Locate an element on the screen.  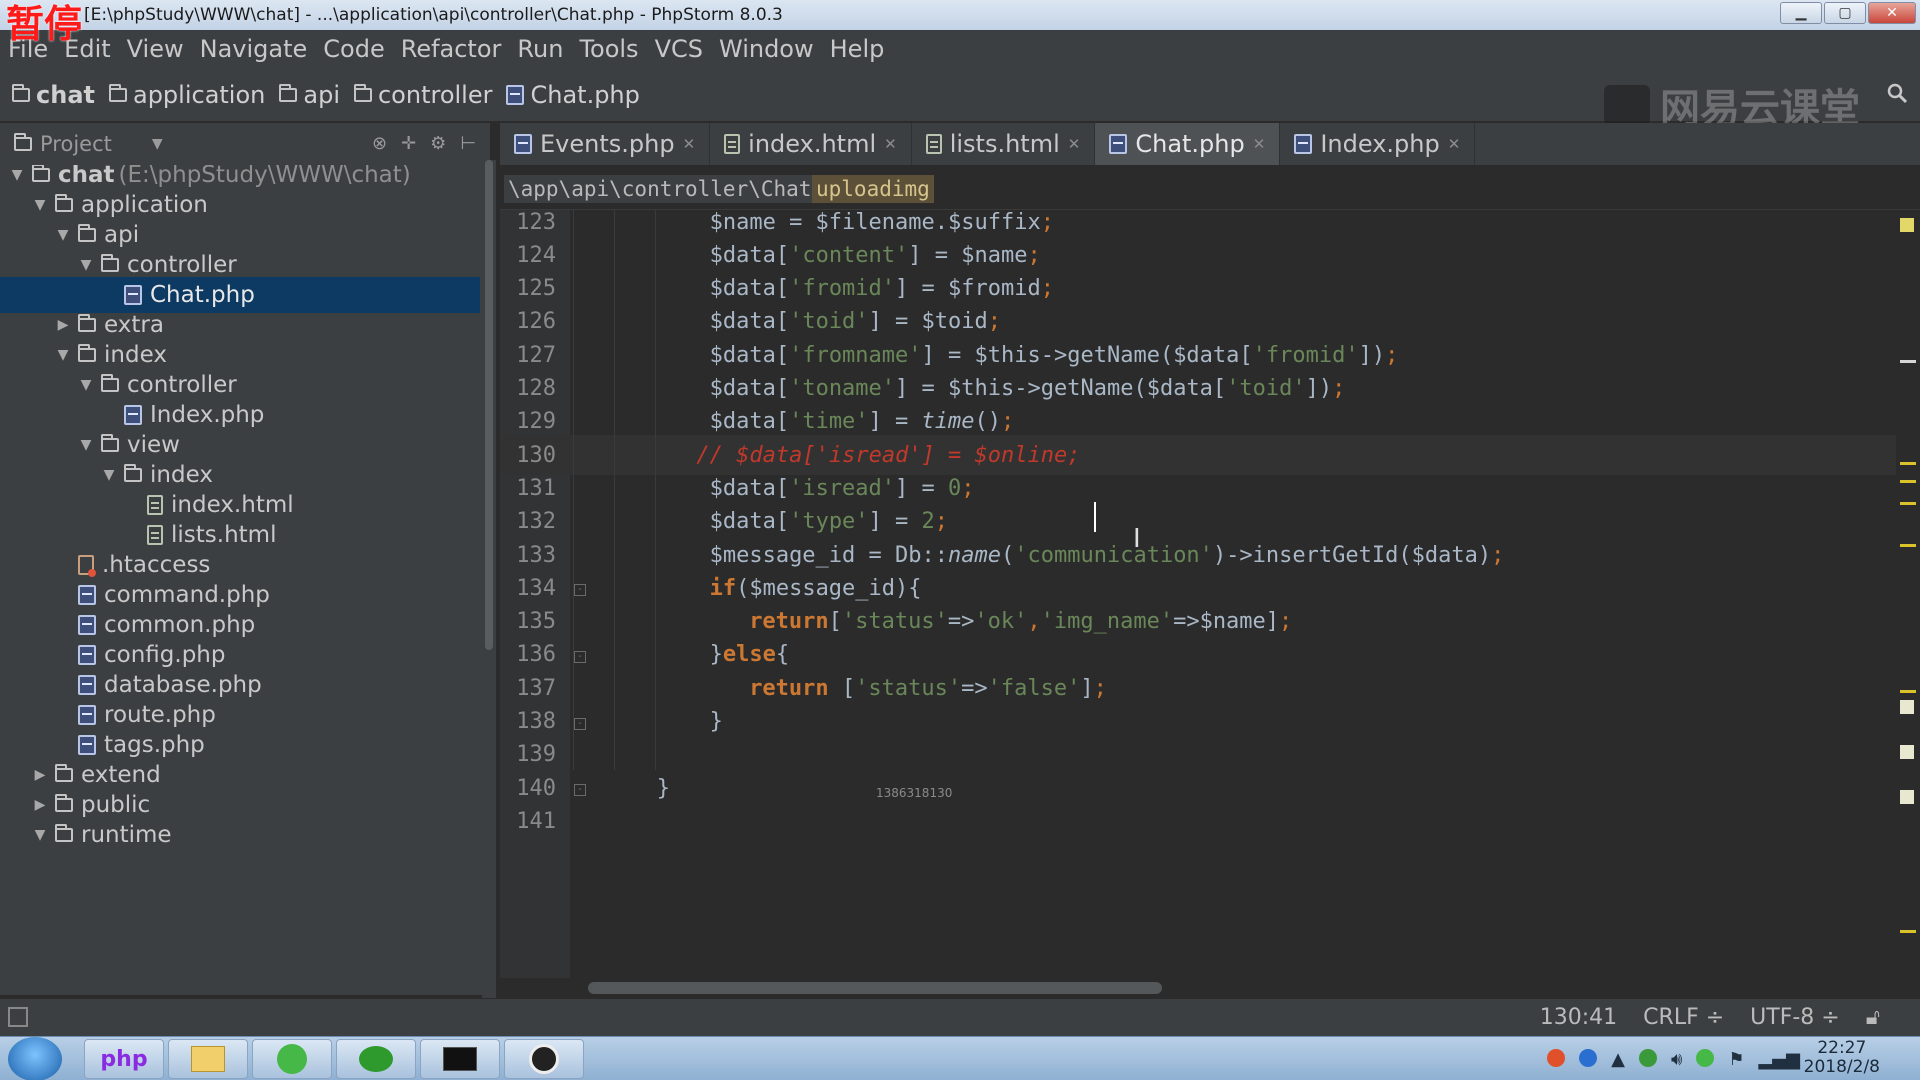
taskbar-phpstorm: php is located at coordinates (124, 1059).